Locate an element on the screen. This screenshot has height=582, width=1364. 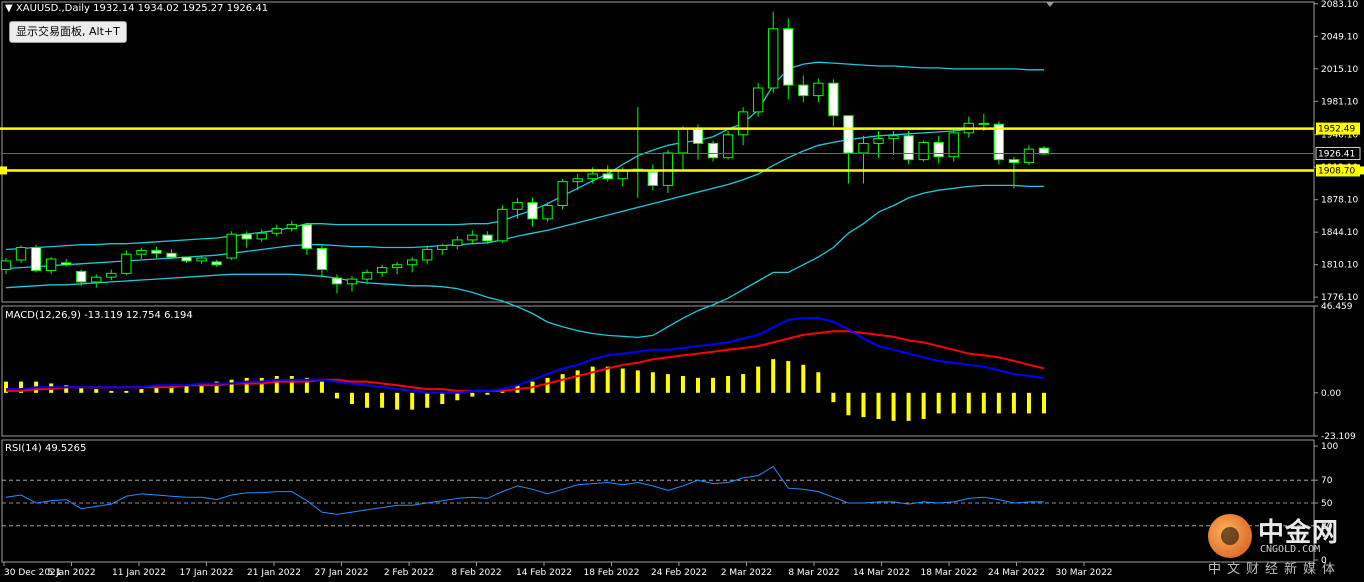
rsi-tick-label-2: 50 is located at coordinates (1327, 504).